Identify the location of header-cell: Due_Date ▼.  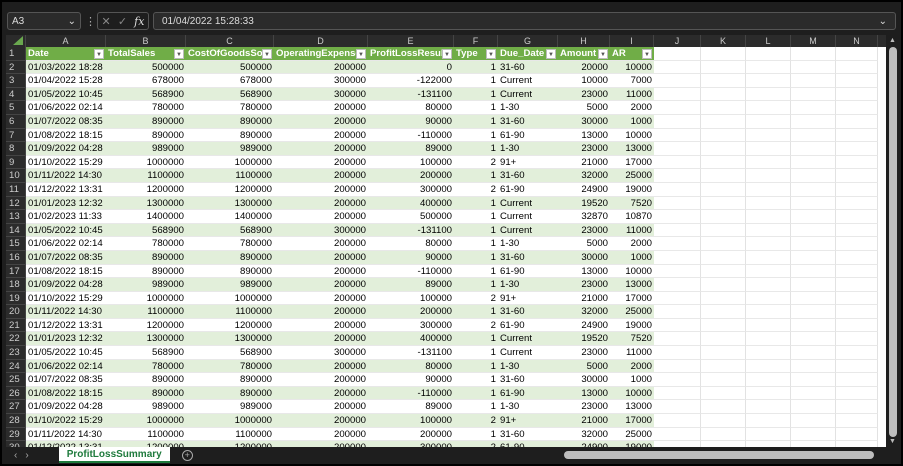
(528, 54).